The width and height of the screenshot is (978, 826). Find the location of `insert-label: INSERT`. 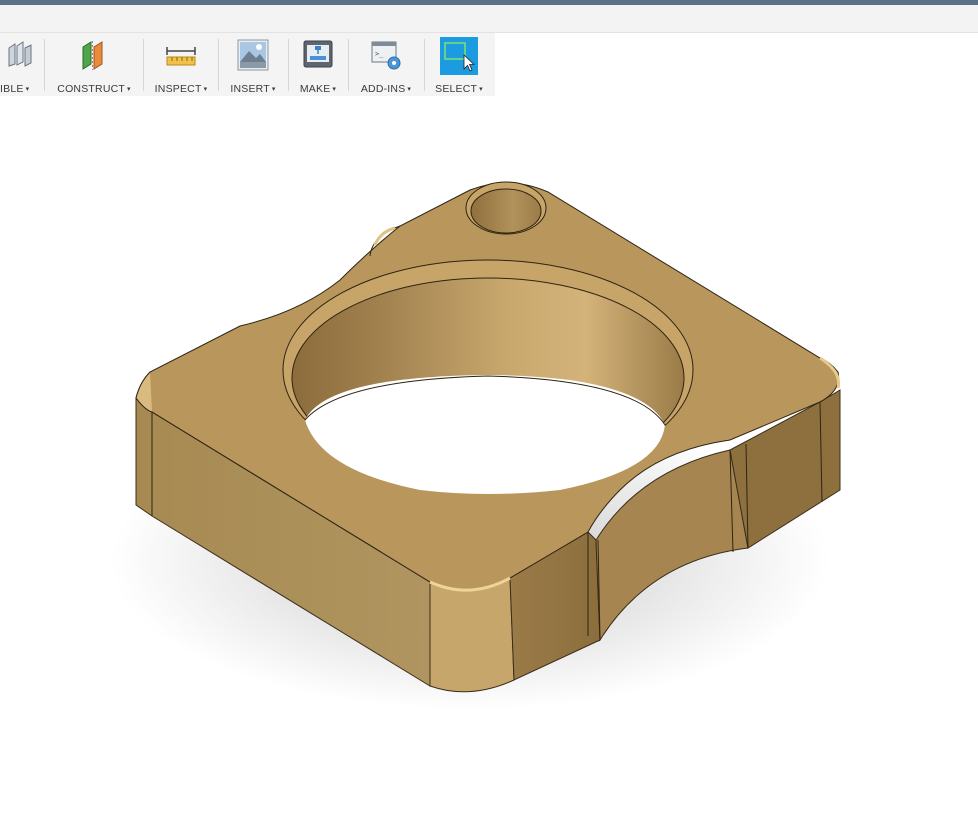

insert-label: INSERT is located at coordinates (250, 89).